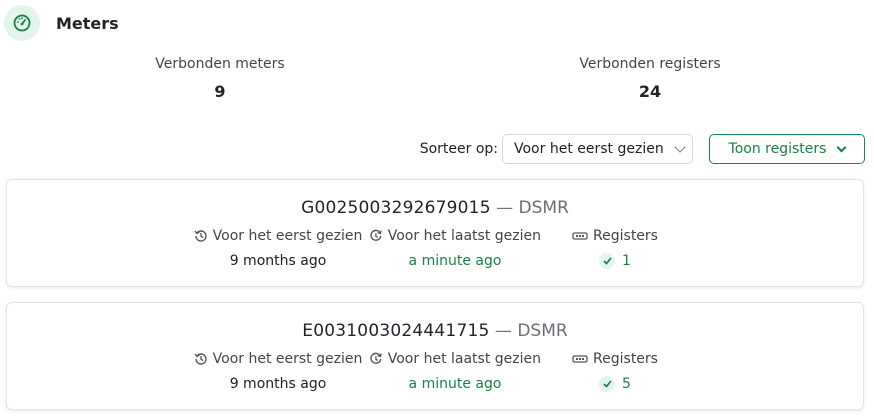  What do you see at coordinates (220, 78) in the screenshot?
I see `connected-meters-stat: Verbonden meters 9` at bounding box center [220, 78].